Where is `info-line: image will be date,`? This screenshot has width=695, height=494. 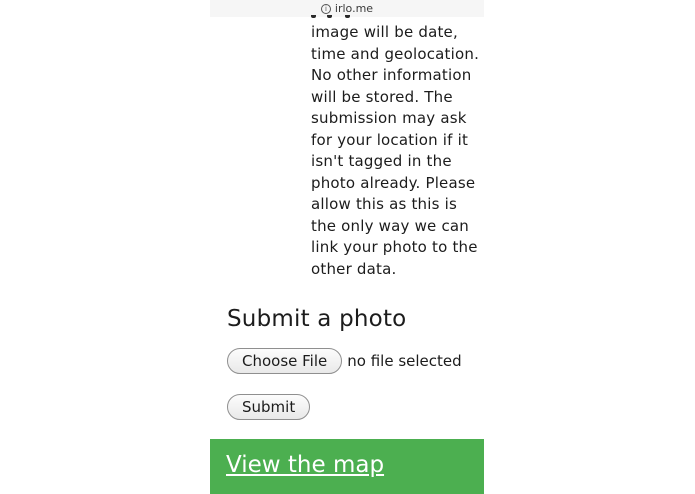
info-line: image will be date, is located at coordinates (384, 32).